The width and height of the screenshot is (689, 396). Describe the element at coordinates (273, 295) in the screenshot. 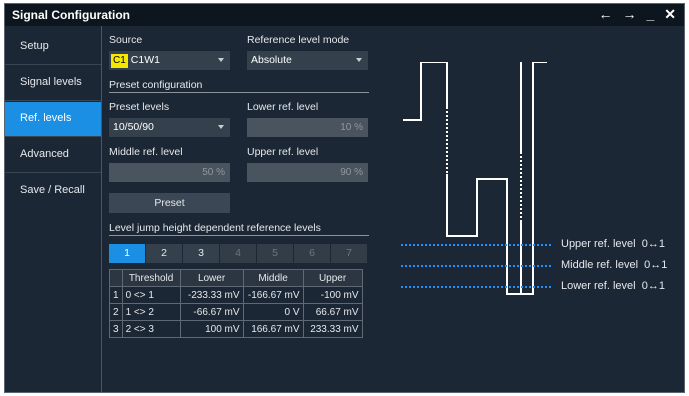

I see `middle-cell: -166.67 mV` at that location.